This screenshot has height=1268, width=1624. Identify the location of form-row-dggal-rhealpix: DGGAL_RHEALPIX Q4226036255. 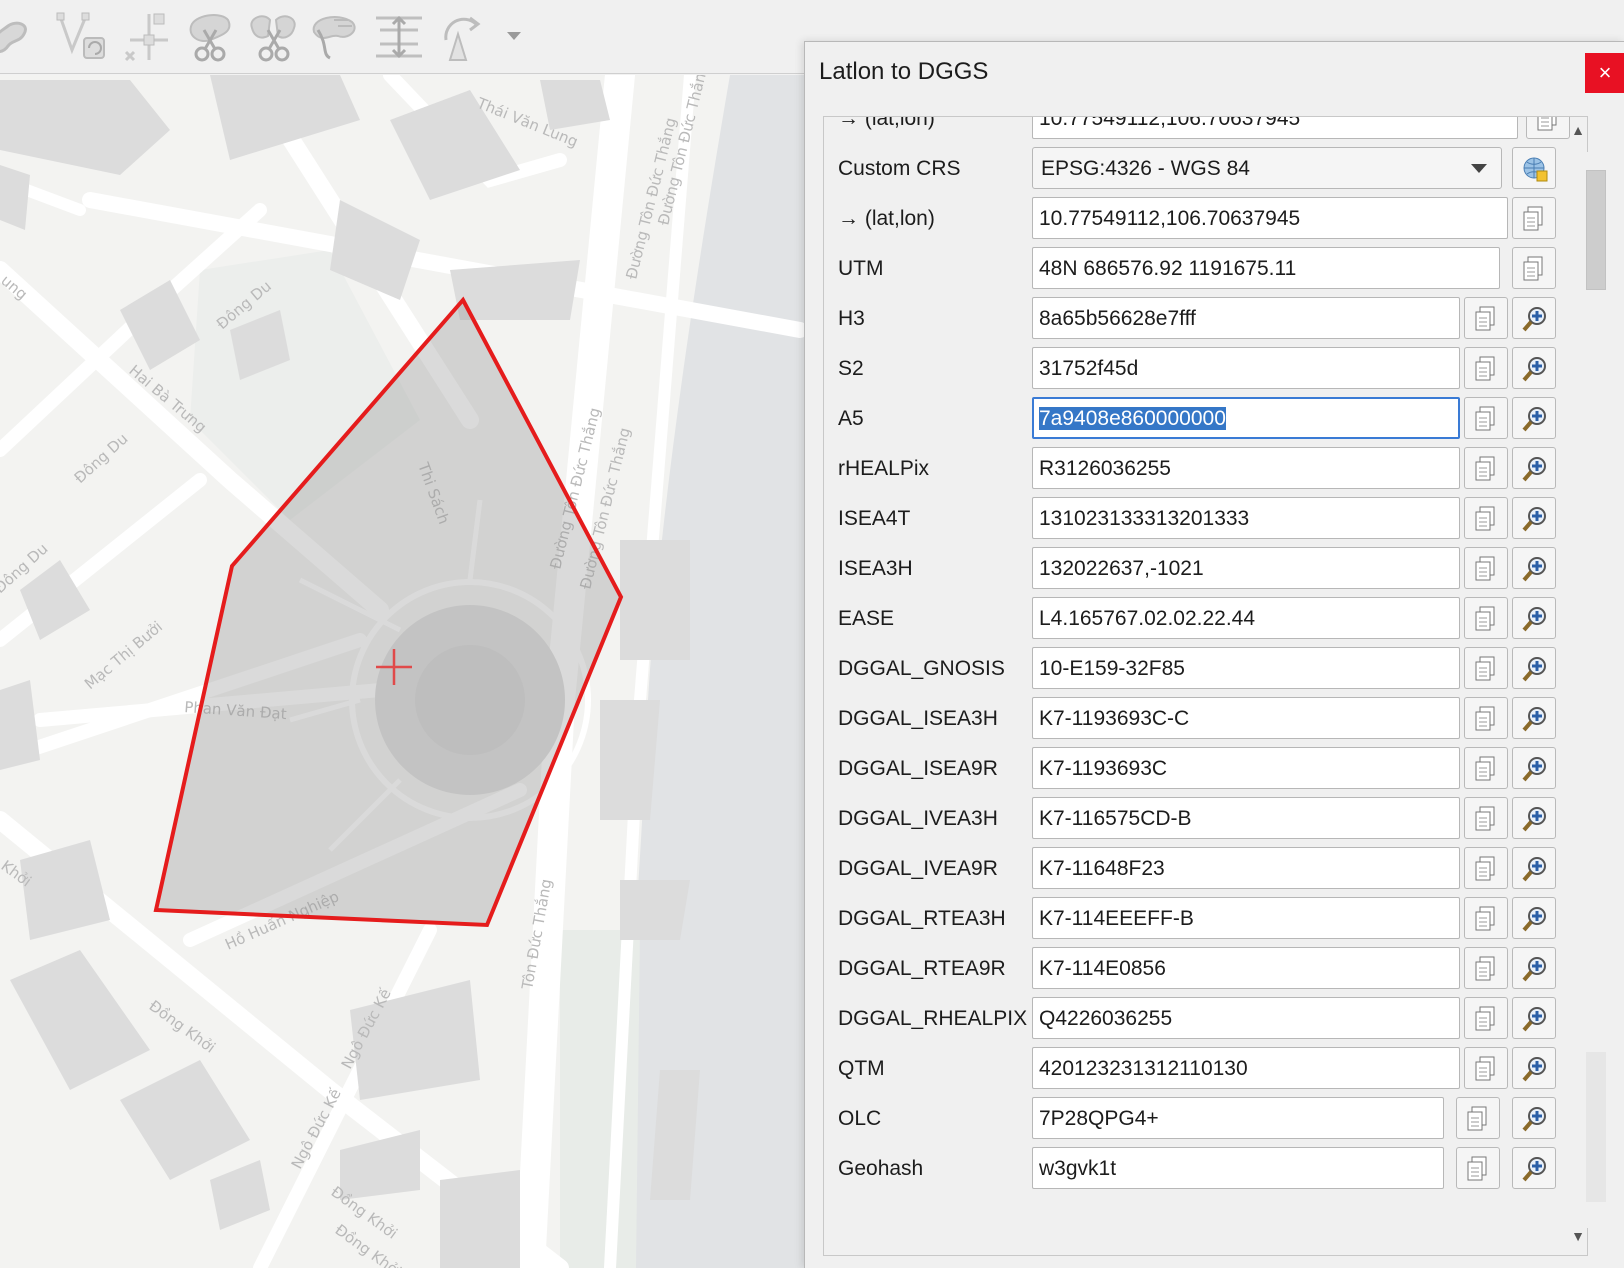
(1205, 1019).